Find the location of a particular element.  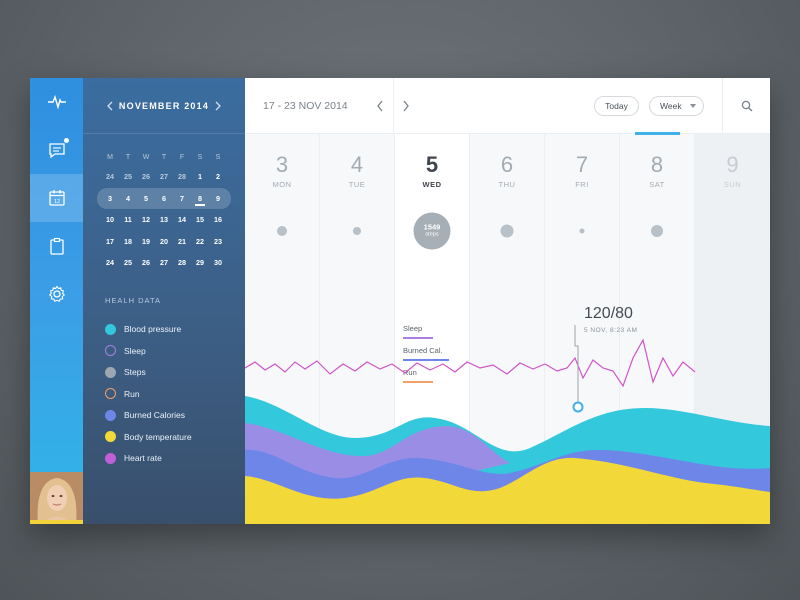

week-row: 10 11 12 13 14 15 16 is located at coordinates (164, 220).